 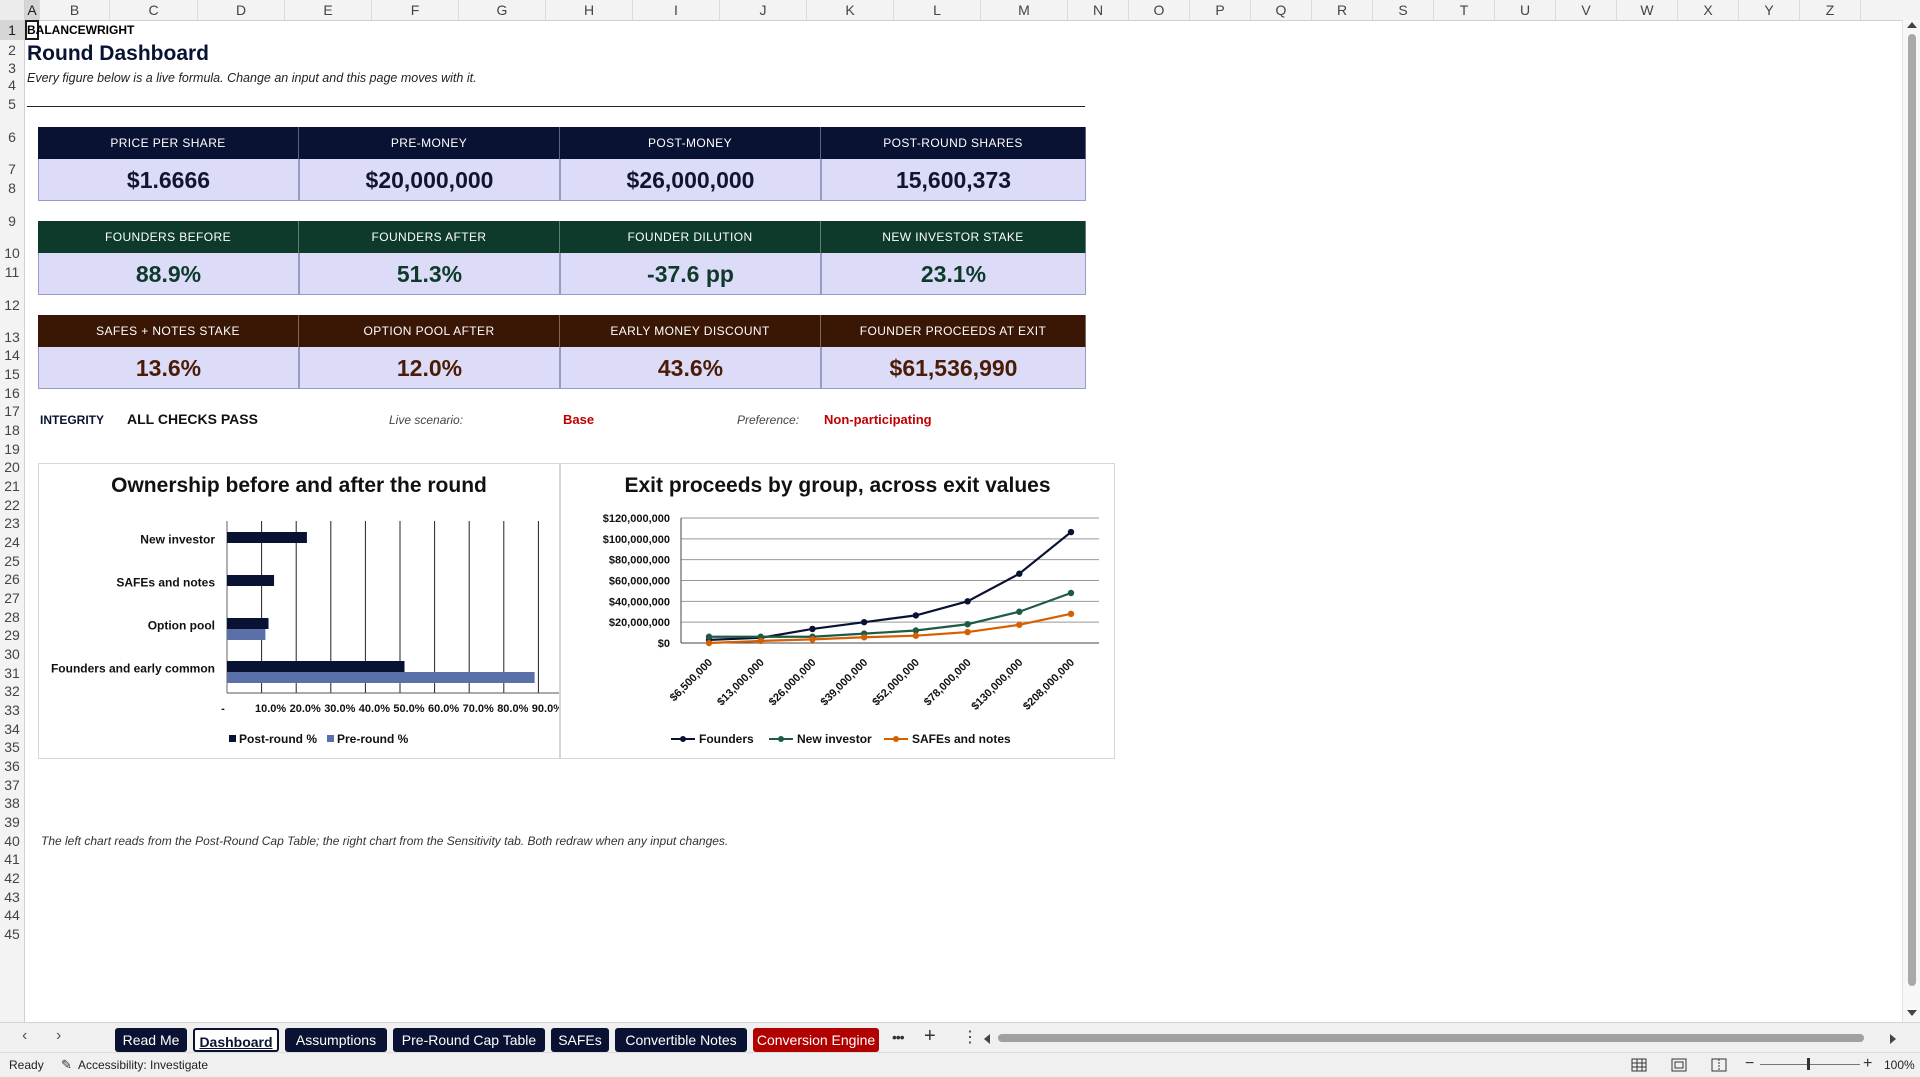 What do you see at coordinates (58, 1036) in the screenshot?
I see `next-sheet-icon: ›` at bounding box center [58, 1036].